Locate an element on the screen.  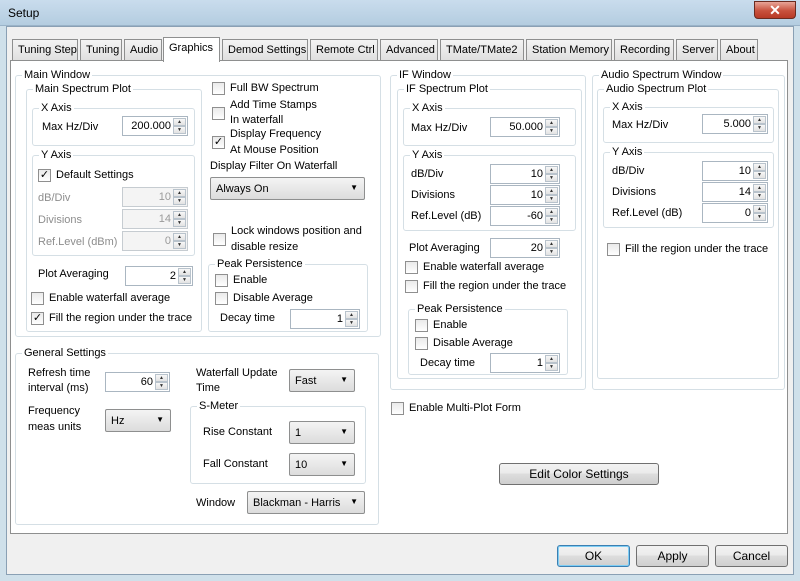
tab-tmate: TMate/TMate2 is located at coordinates (482, 49).